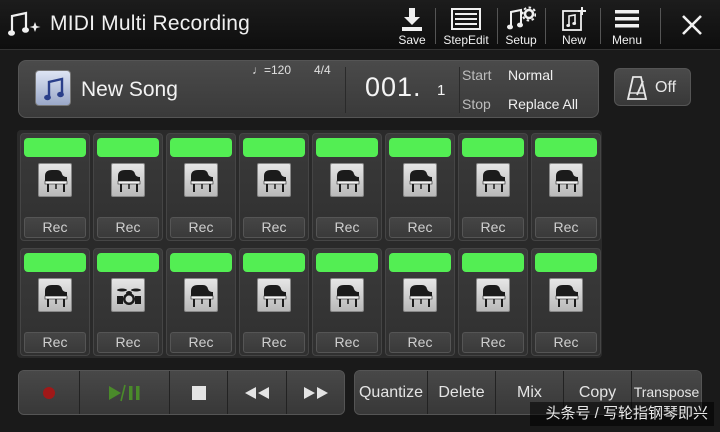  What do you see at coordinates (53, 88) in the screenshot?
I see `song-file-icon` at bounding box center [53, 88].